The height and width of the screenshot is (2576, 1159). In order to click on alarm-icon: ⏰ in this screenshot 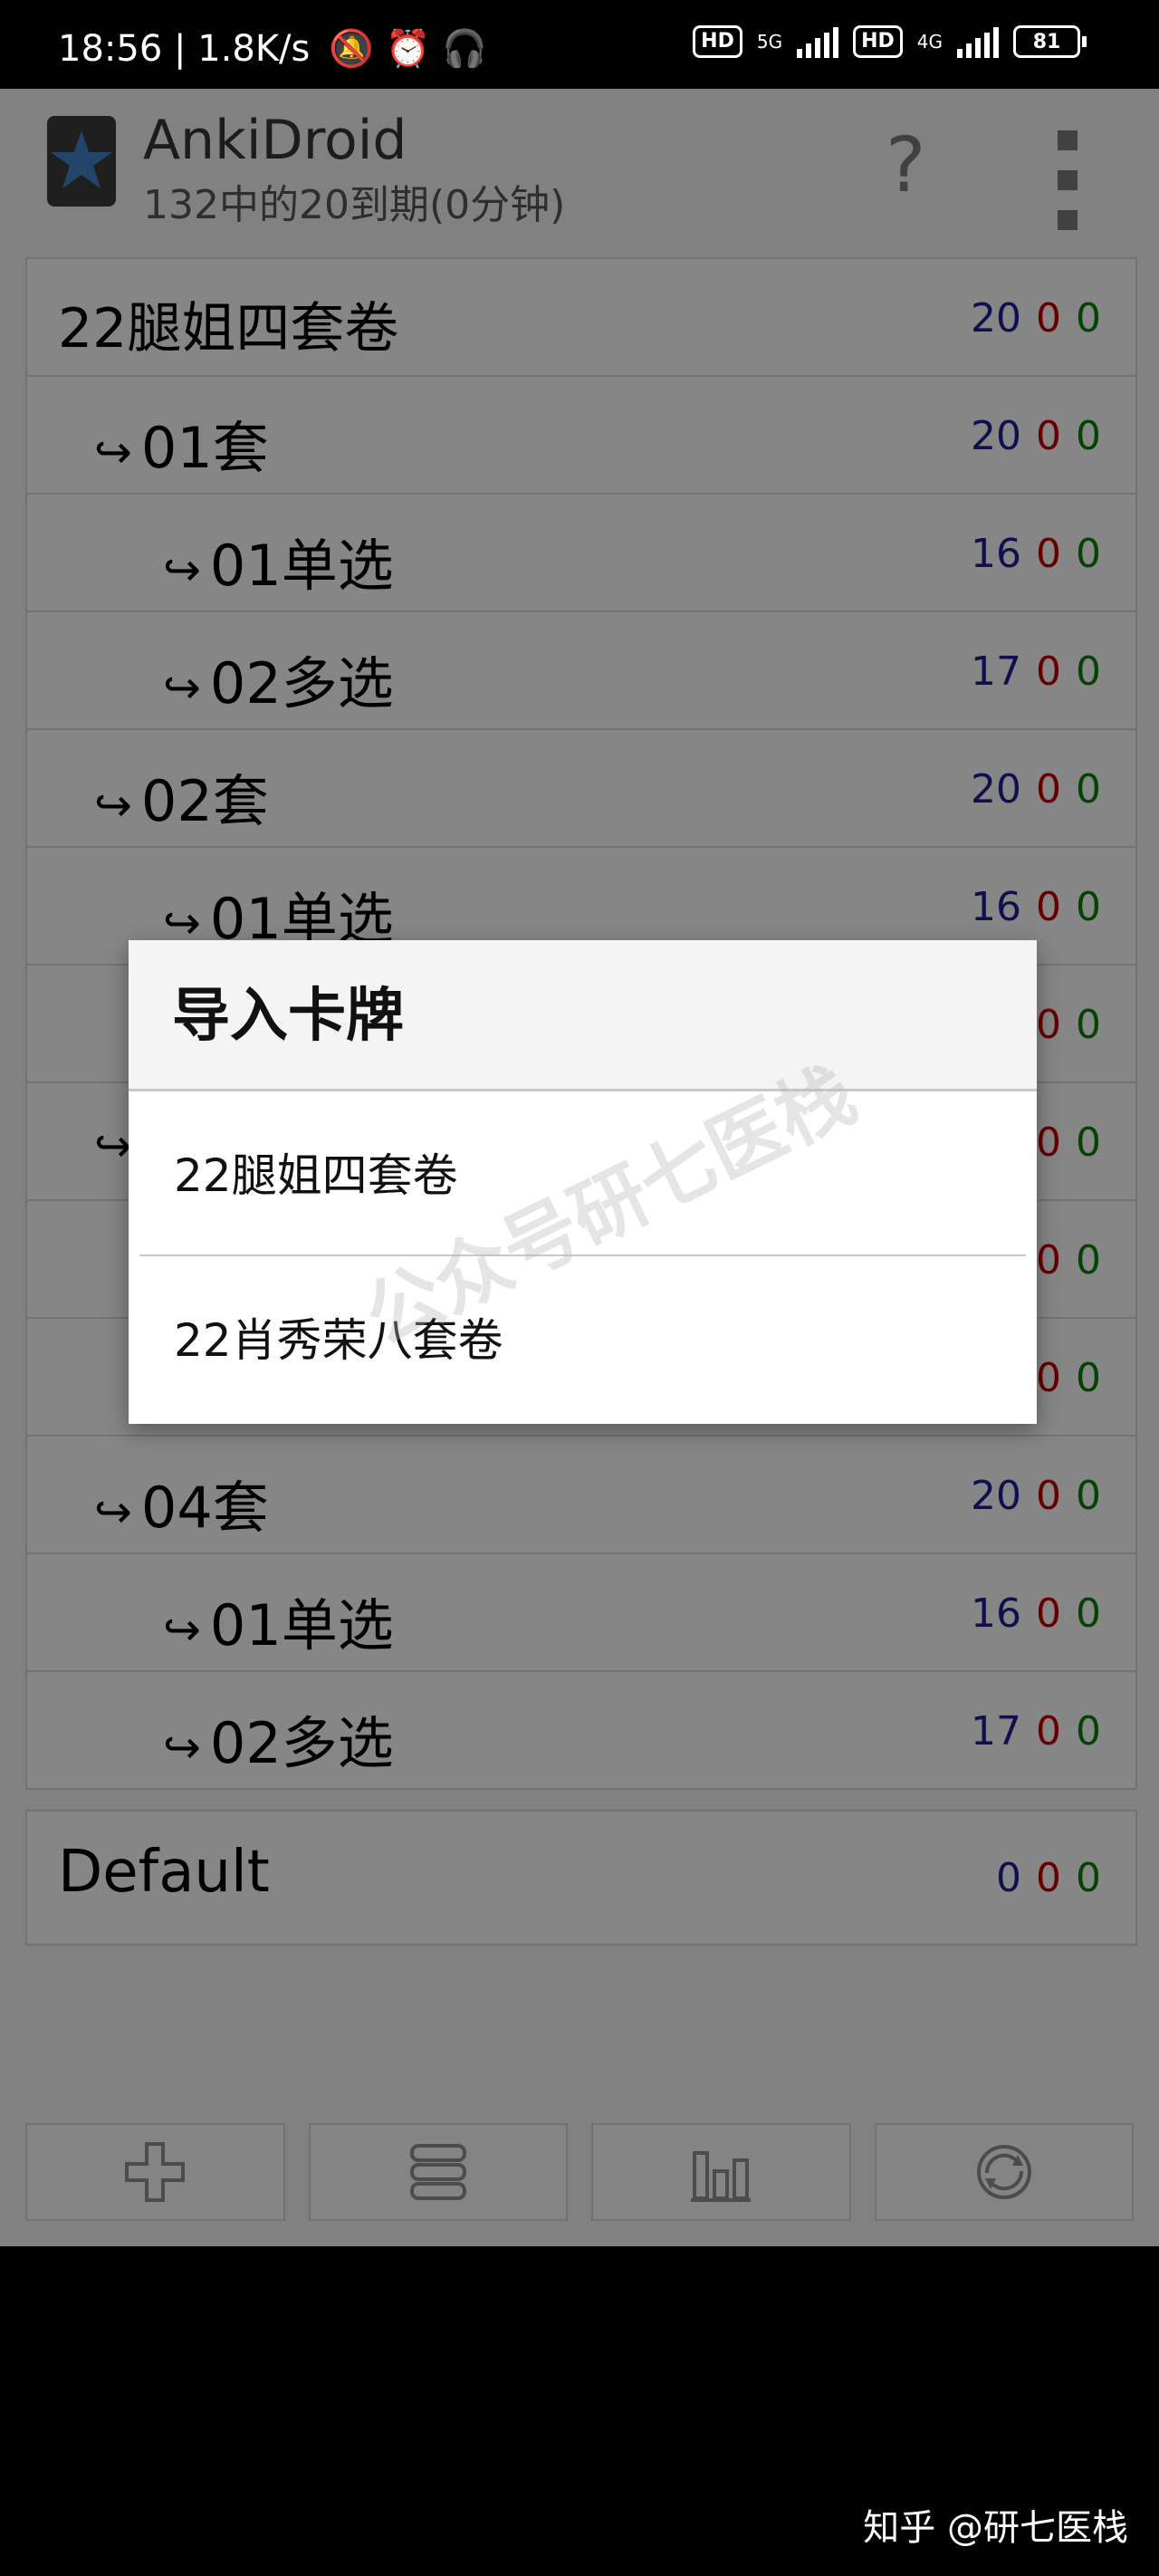, I will do `click(408, 49)`.